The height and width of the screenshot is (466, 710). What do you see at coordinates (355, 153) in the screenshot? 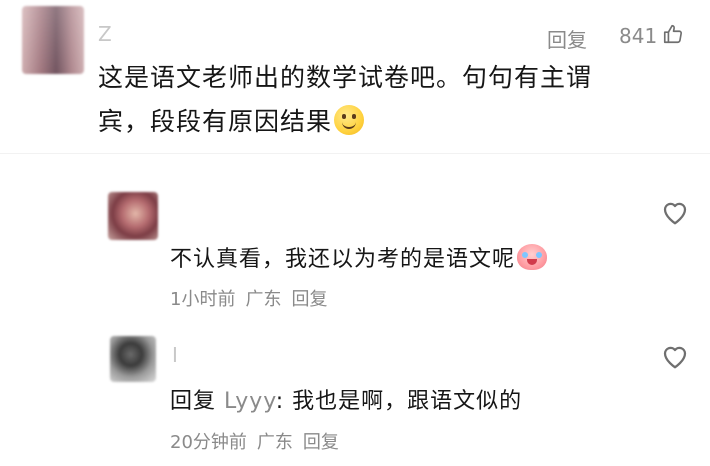
I see `divider` at bounding box center [355, 153].